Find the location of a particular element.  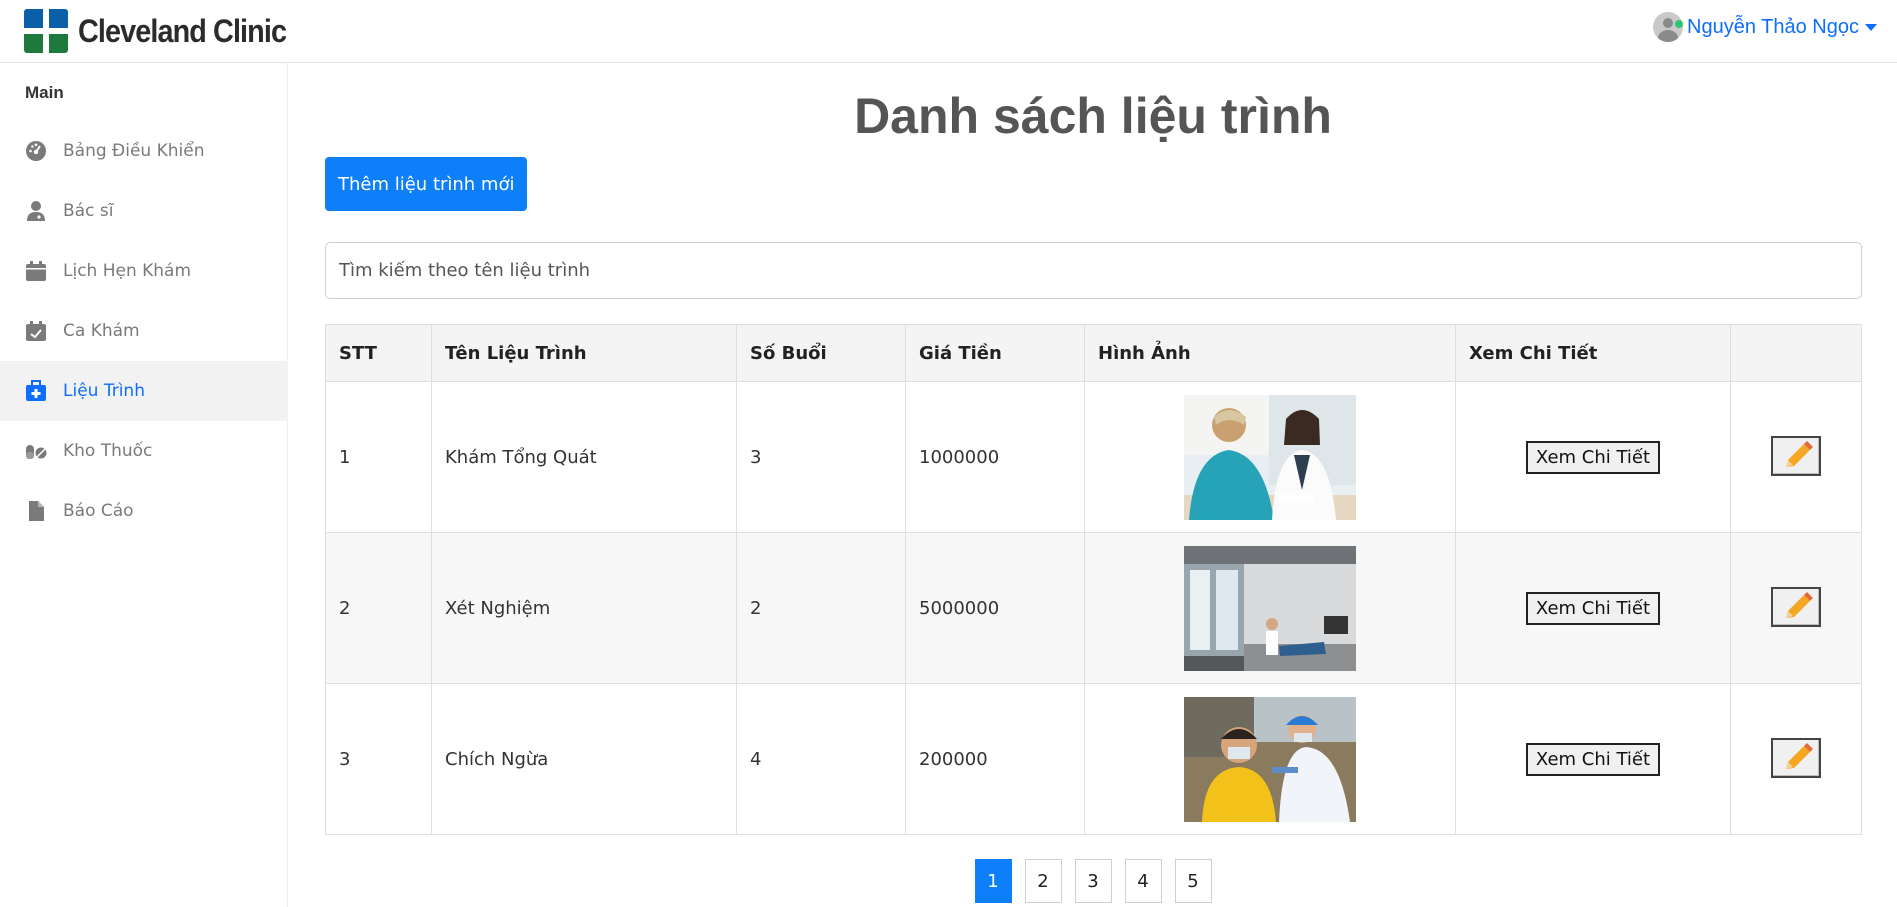

top-bar: Cleveland Clinic Nguyễn Thảo Ngọc is located at coordinates (948, 31).